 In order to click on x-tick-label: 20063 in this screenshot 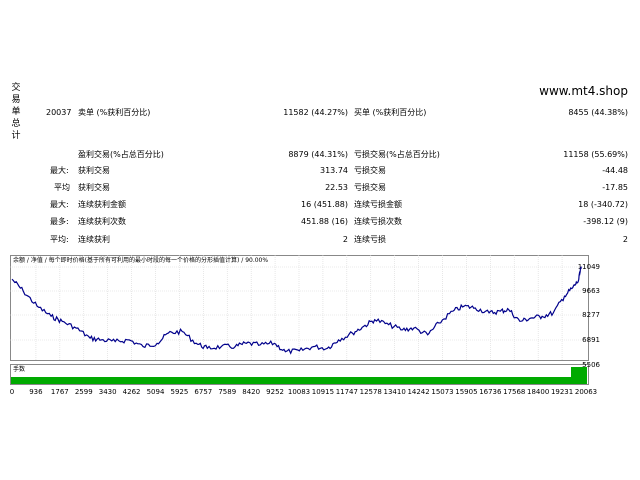, I will do `click(586, 392)`.